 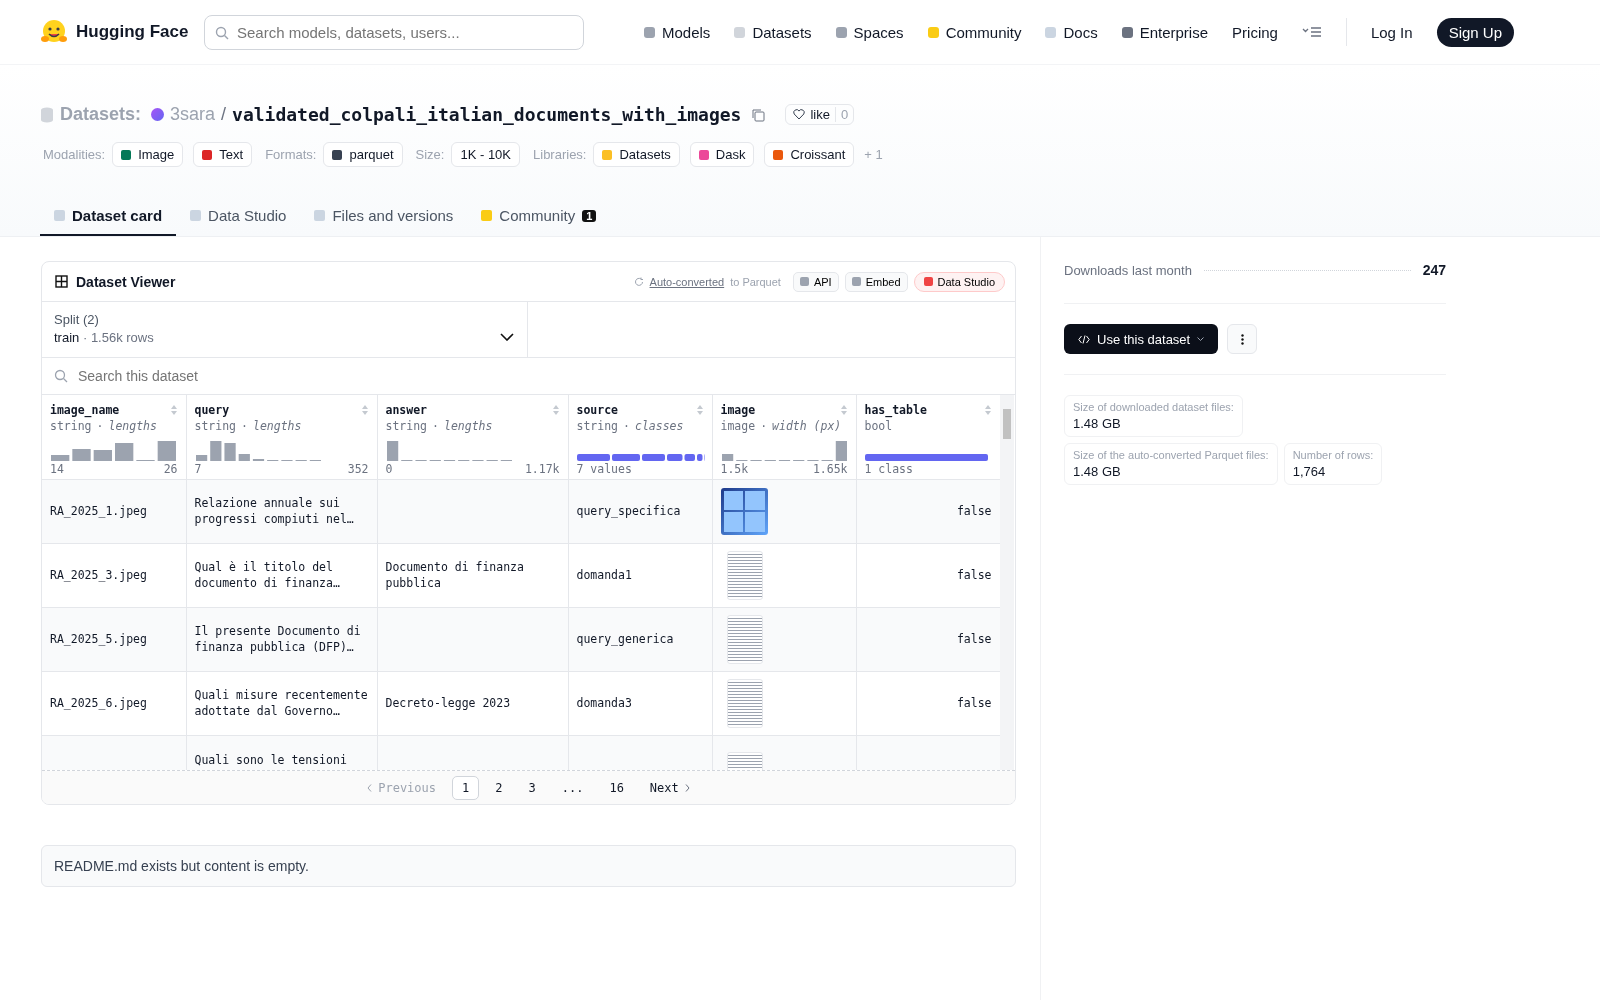 I want to click on viewer-button: API, so click(x=815, y=281).